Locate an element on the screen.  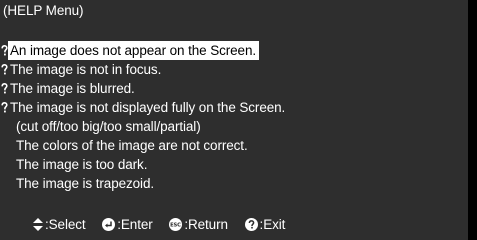
help-icon is located at coordinates (251, 224).